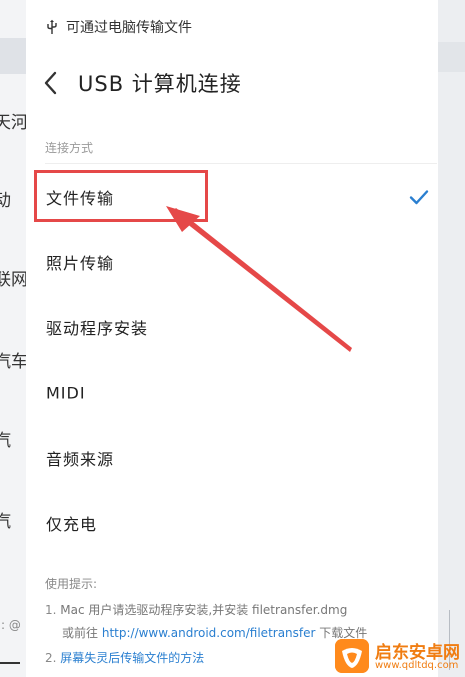  Describe the element at coordinates (13, 362) in the screenshot. I see `background-text: 汽车` at that location.